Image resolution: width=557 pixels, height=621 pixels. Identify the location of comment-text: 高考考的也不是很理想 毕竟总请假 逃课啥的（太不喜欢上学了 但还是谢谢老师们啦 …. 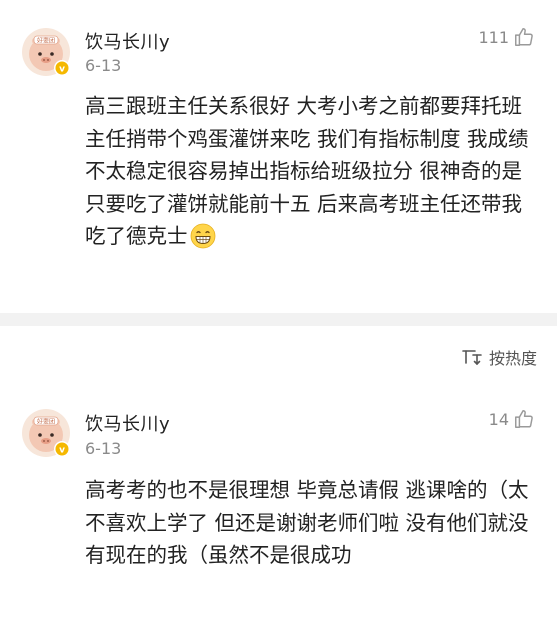
(307, 522).